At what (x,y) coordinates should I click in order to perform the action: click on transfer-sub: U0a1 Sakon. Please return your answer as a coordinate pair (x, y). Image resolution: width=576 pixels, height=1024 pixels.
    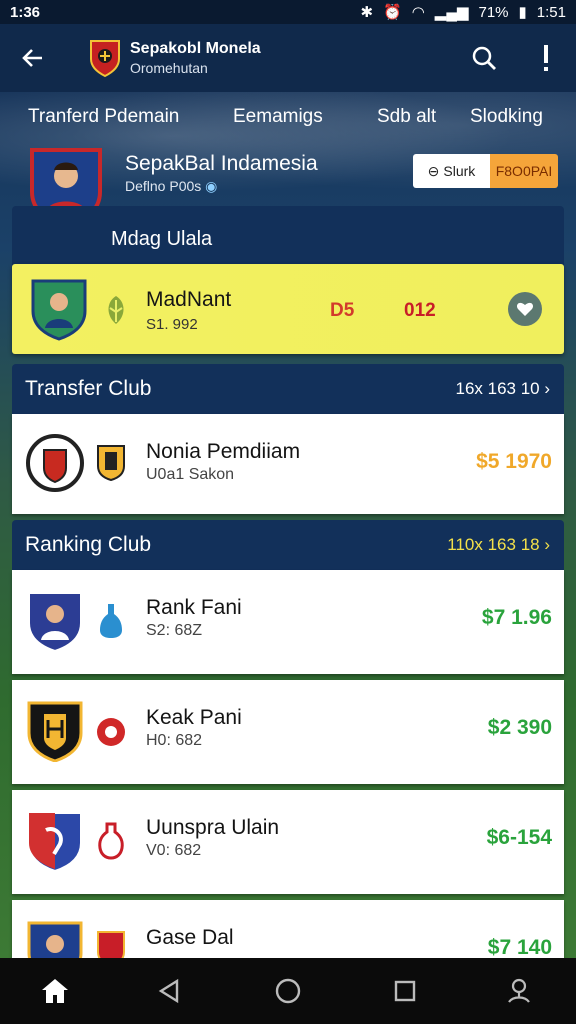
    Looking at the image, I should click on (190, 474).